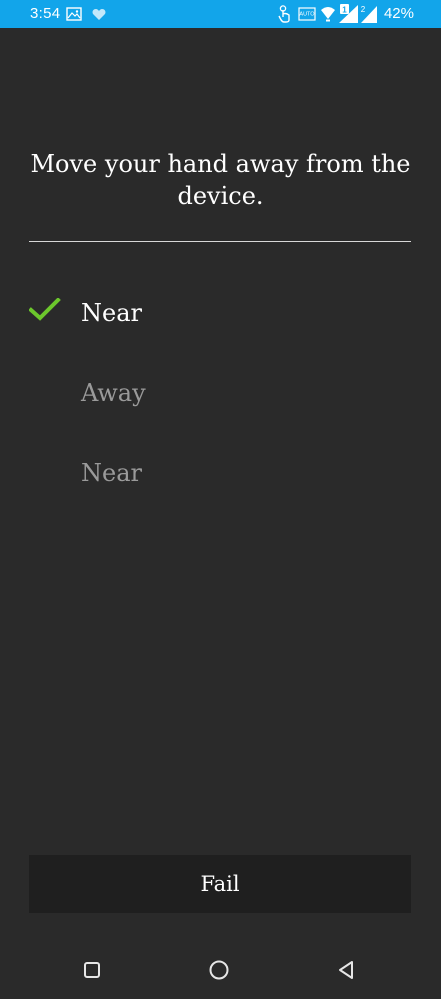  I want to click on touch-icon, so click(285, 14).